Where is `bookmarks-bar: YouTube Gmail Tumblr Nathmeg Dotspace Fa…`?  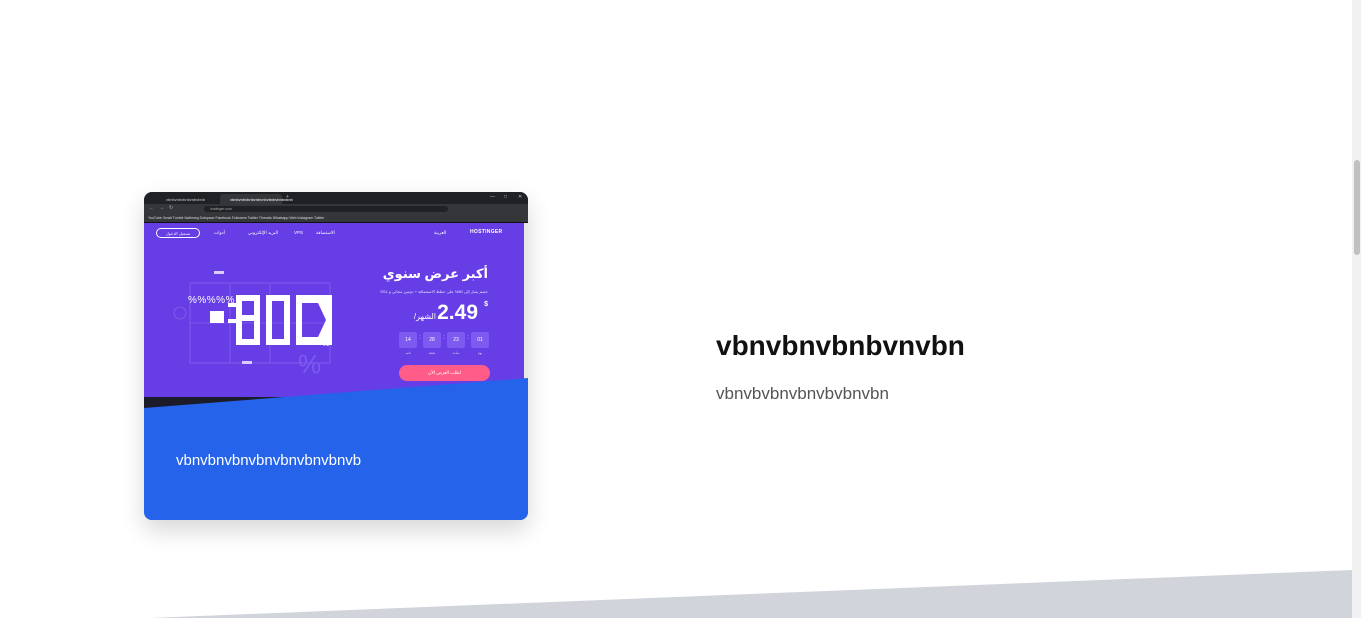 bookmarks-bar: YouTube Gmail Tumblr Nathmeg Dotspace Fa… is located at coordinates (336, 218).